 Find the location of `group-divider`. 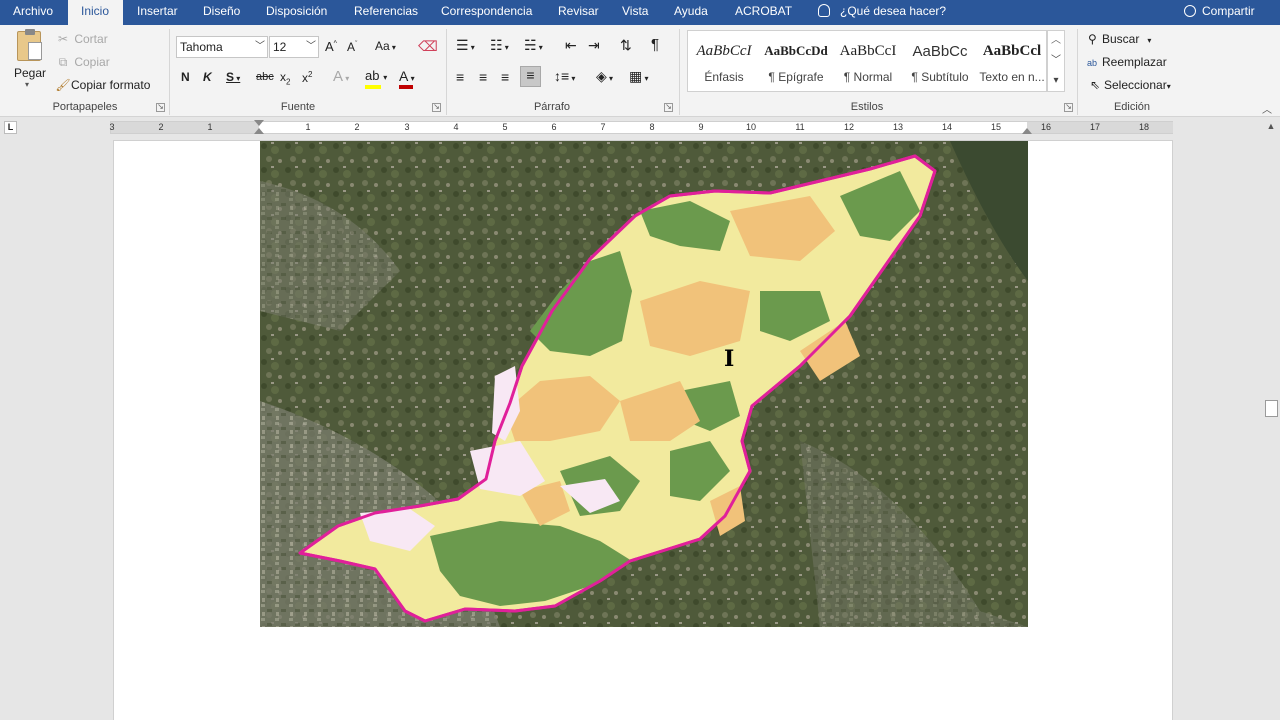

group-divider is located at coordinates (1077, 72).